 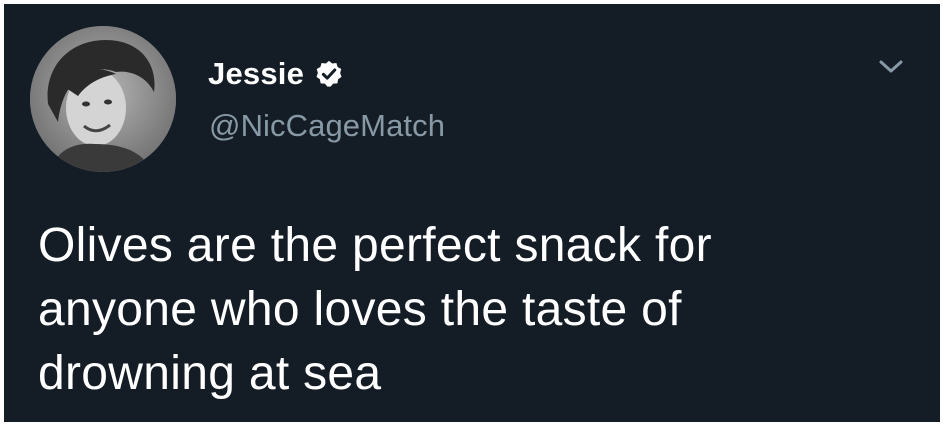 I want to click on tweet-text-line: Olives are the perfect snack for, so click(x=375, y=245).